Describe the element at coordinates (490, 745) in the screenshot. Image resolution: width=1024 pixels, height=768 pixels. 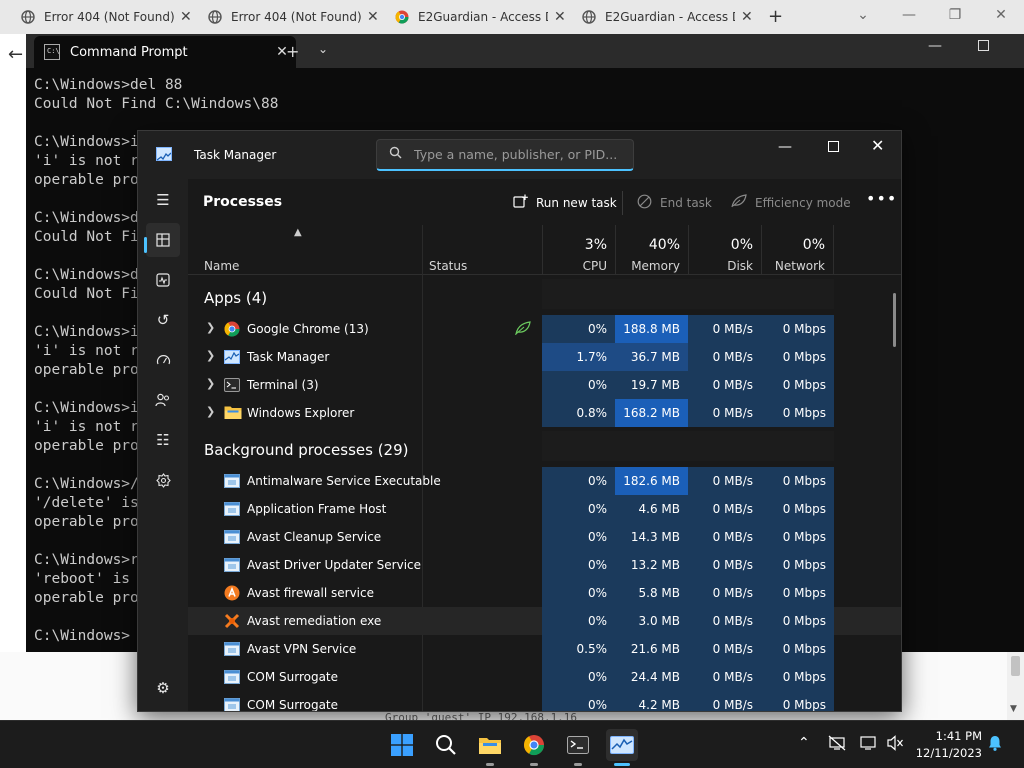
I see `file-explorer-icon` at that location.